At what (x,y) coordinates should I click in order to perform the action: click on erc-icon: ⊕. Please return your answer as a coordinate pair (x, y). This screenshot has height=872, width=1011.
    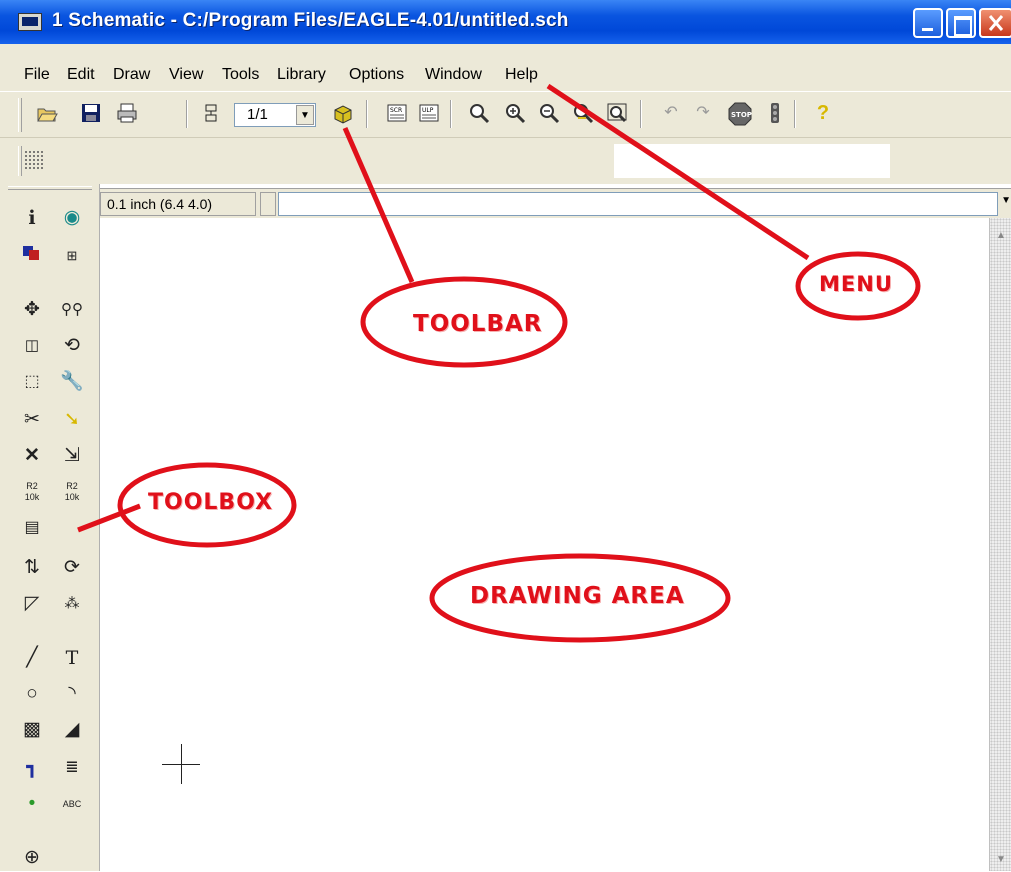
    Looking at the image, I should click on (32, 858).